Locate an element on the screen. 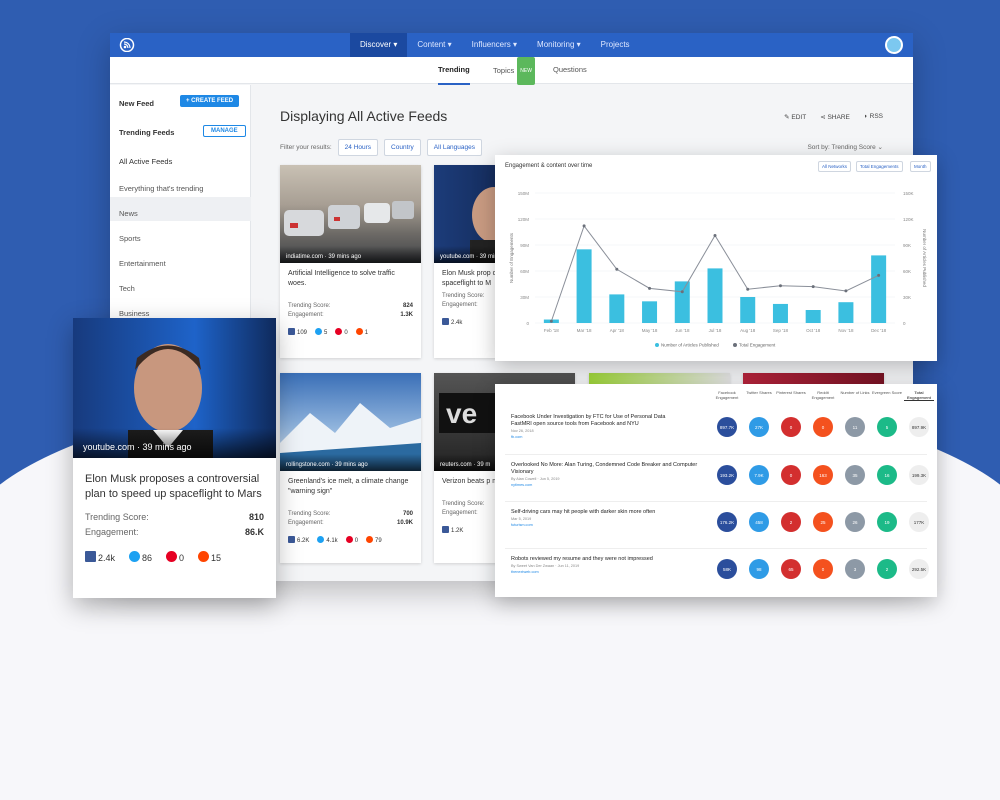  rss-label: RSS is located at coordinates (876, 116).